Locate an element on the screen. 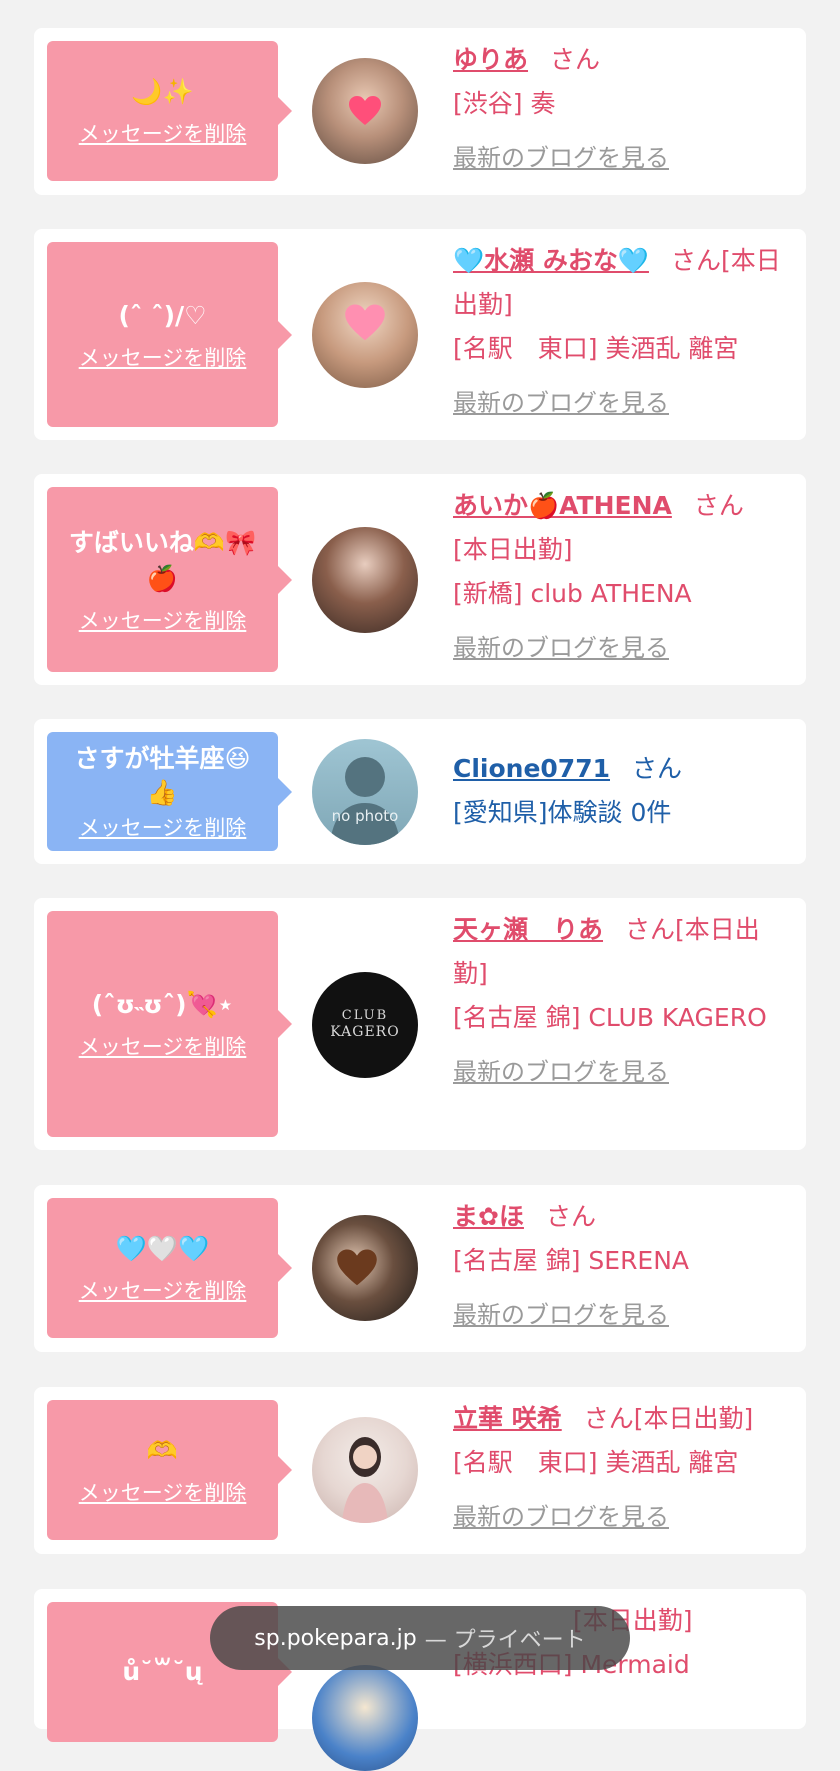  avatar: no photo is located at coordinates (365, 792).